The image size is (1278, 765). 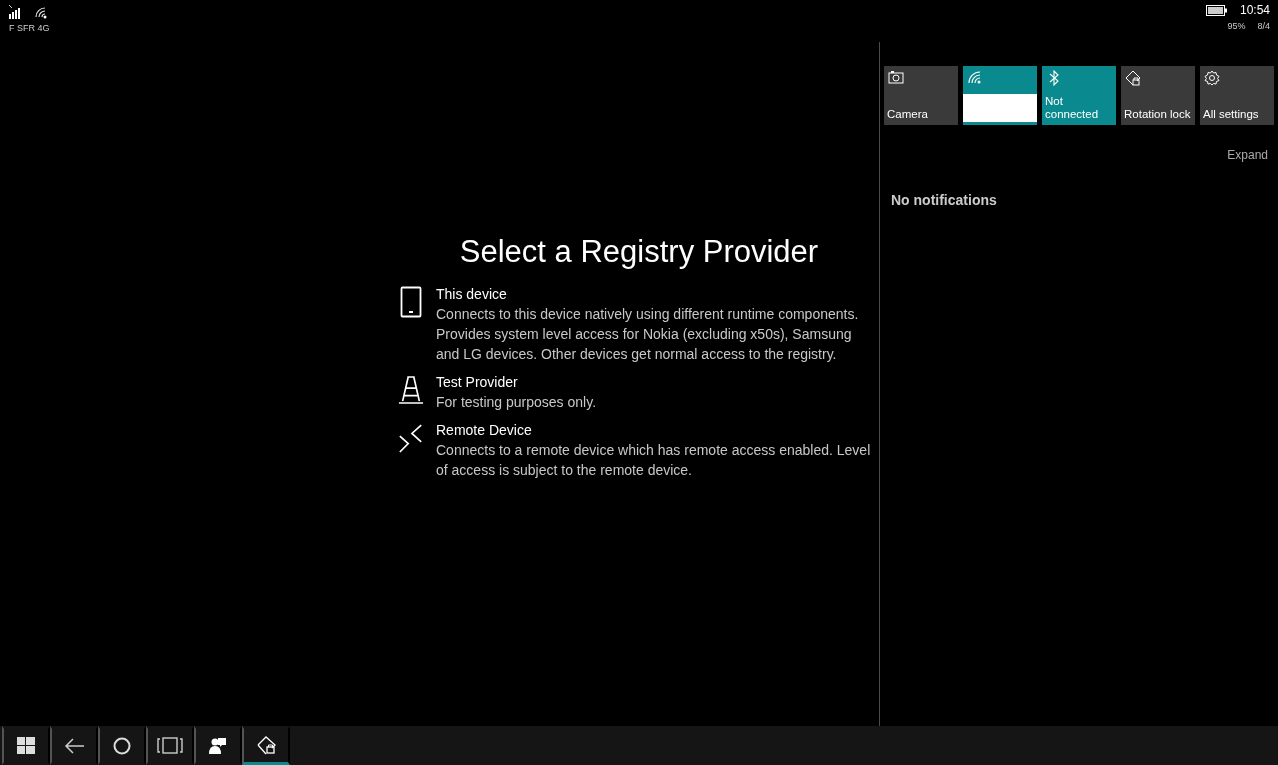 What do you see at coordinates (654, 460) in the screenshot?
I see `provider-description: Connects to a remote device which has remote access enabled. Level of access is subject to the remote device.` at bounding box center [654, 460].